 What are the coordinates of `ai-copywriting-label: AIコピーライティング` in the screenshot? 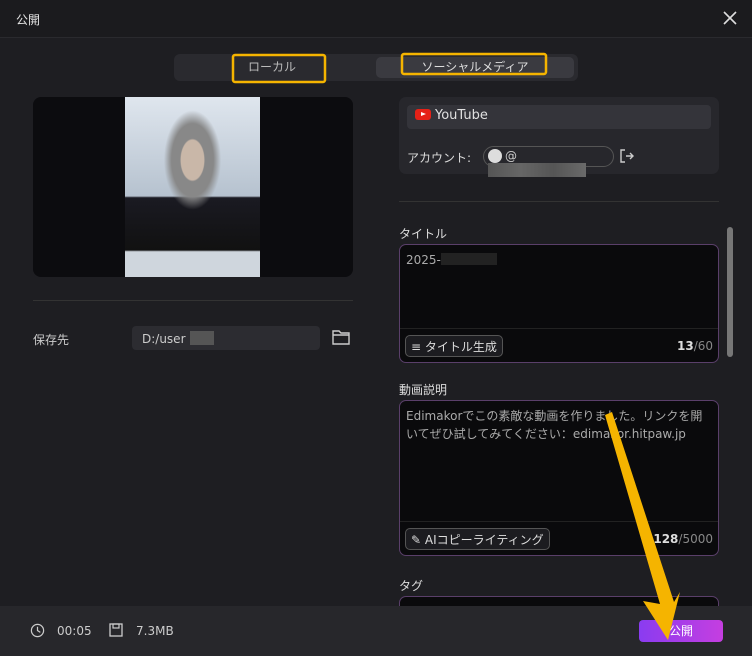 It's located at (484, 540).